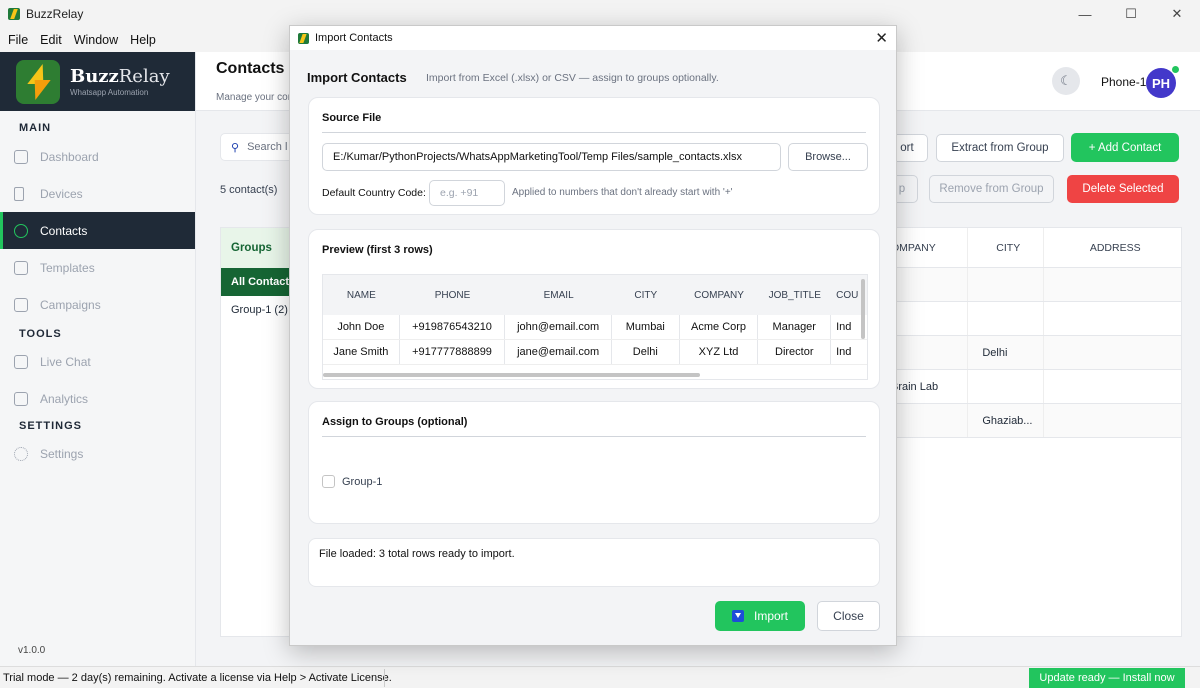  I want to click on group-item-group-1: Group-1 (2), so click(260, 310).